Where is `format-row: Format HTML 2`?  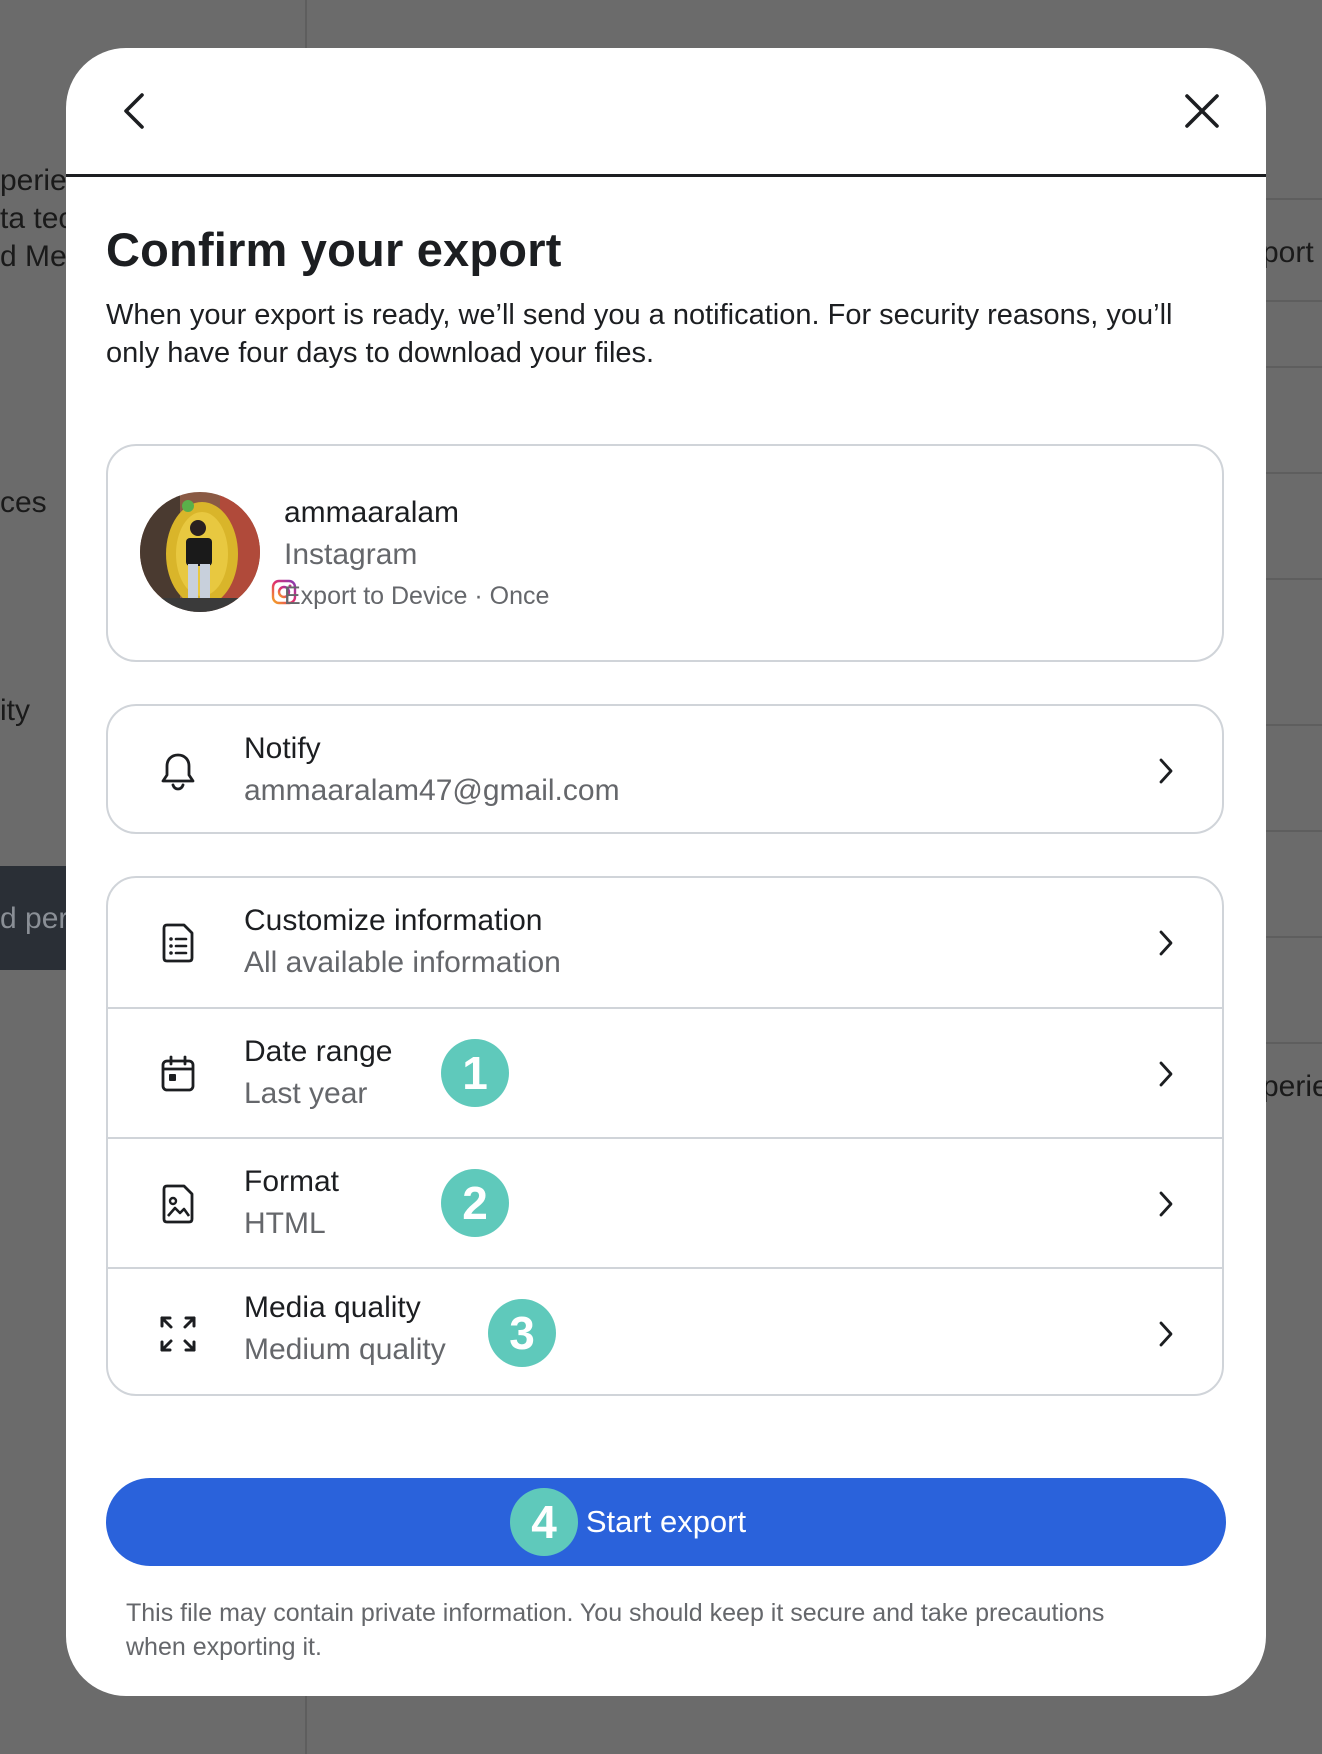
format-row: Format HTML 2 is located at coordinates (665, 1204).